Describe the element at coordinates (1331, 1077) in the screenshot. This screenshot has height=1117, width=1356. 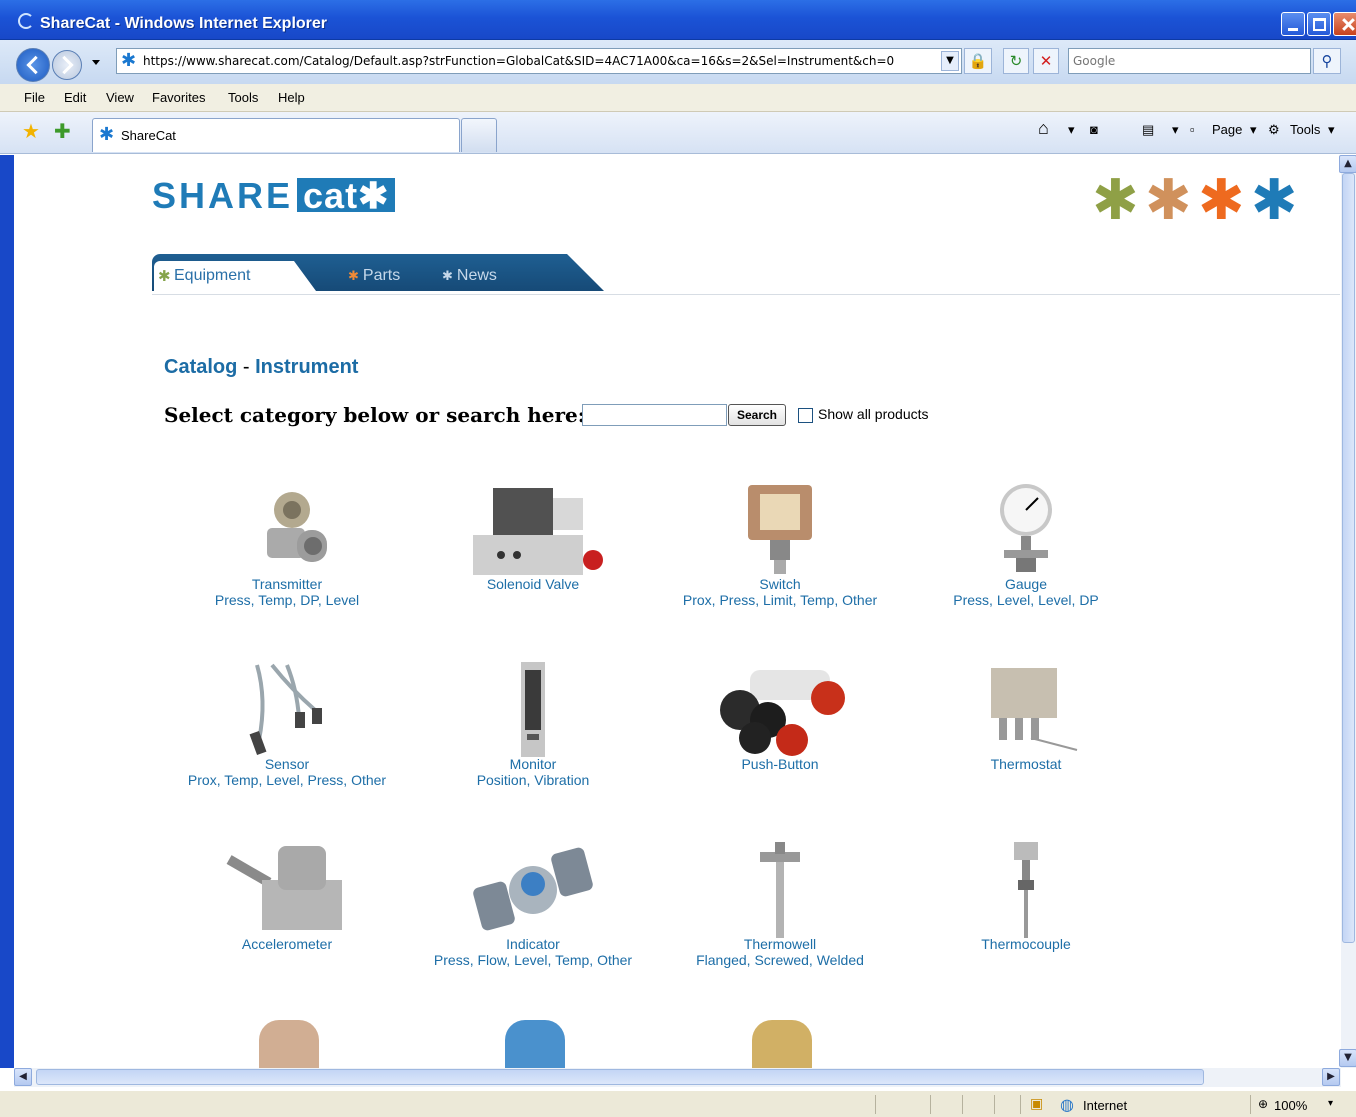
I see `scroll-right-arrow: ▶` at that location.